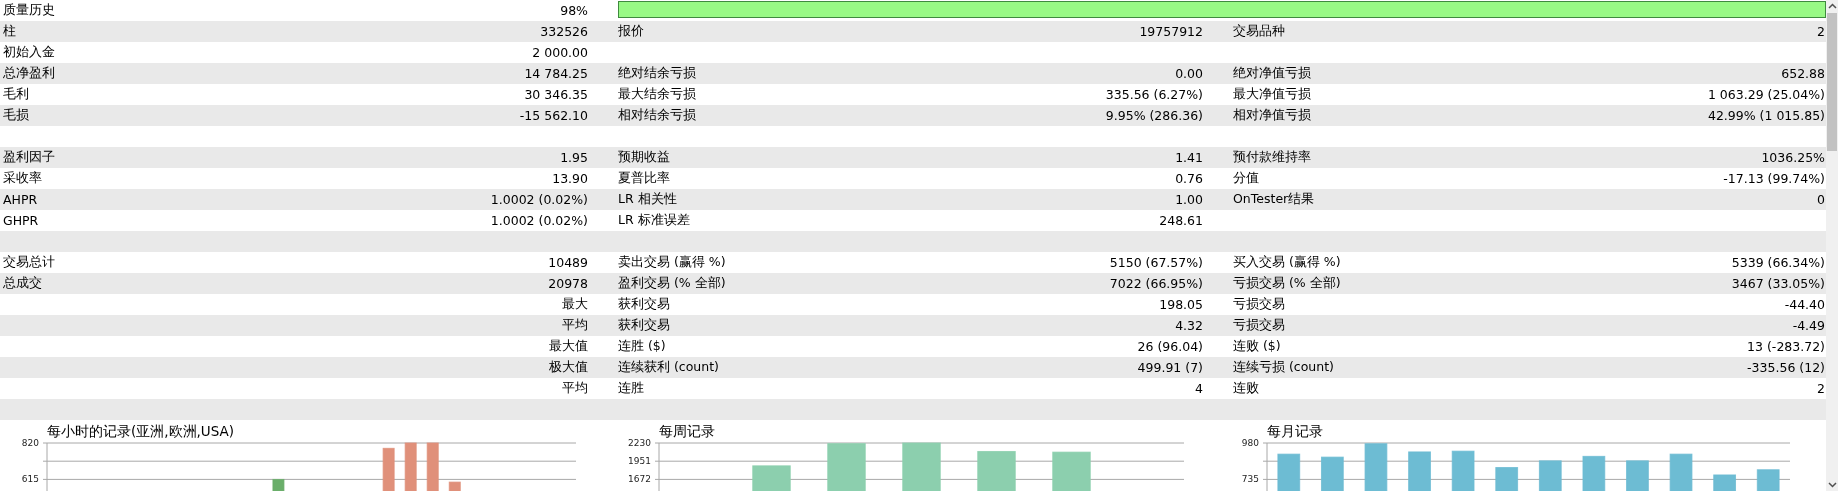 This screenshot has width=1838, height=491. I want to click on stat-value: 10489, so click(568, 262).